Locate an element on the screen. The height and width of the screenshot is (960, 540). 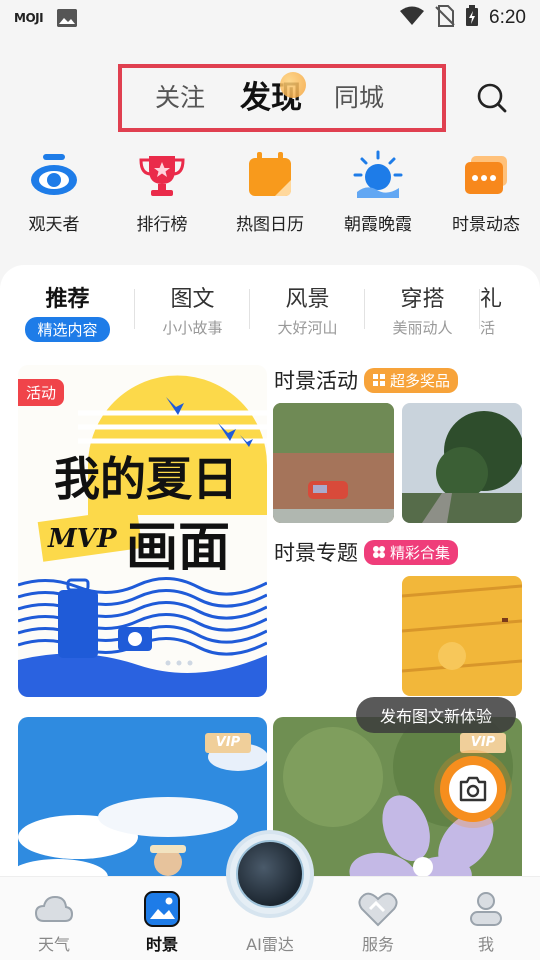
shortcut-dynamics: 时景动态 is located at coordinates (486, 197).